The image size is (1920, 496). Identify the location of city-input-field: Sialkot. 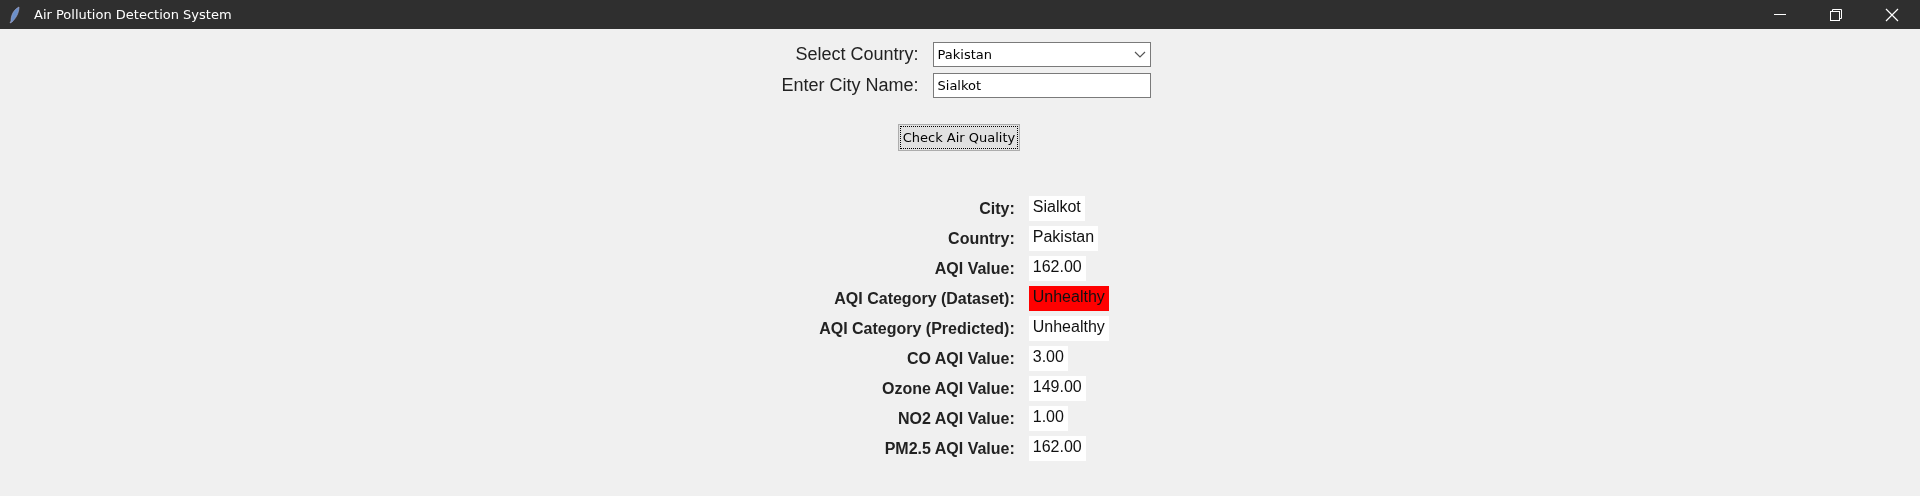
(1041, 85).